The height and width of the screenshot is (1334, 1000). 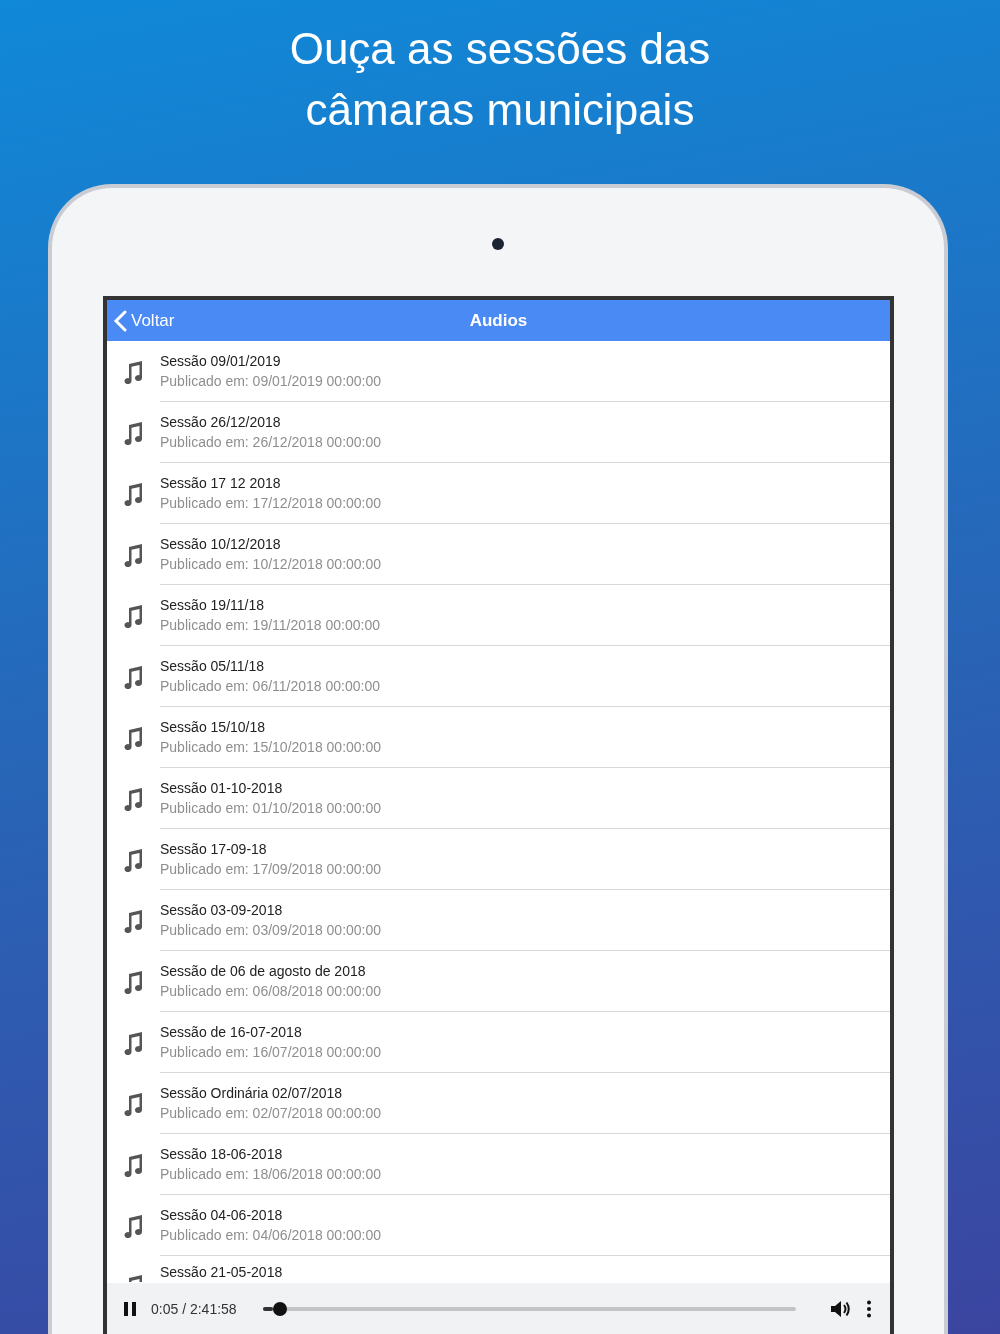 I want to click on audio-list-item: Sessão 15/10/18 Publicado em: 15/10/2018 00:00:00, so click(x=498, y=737).